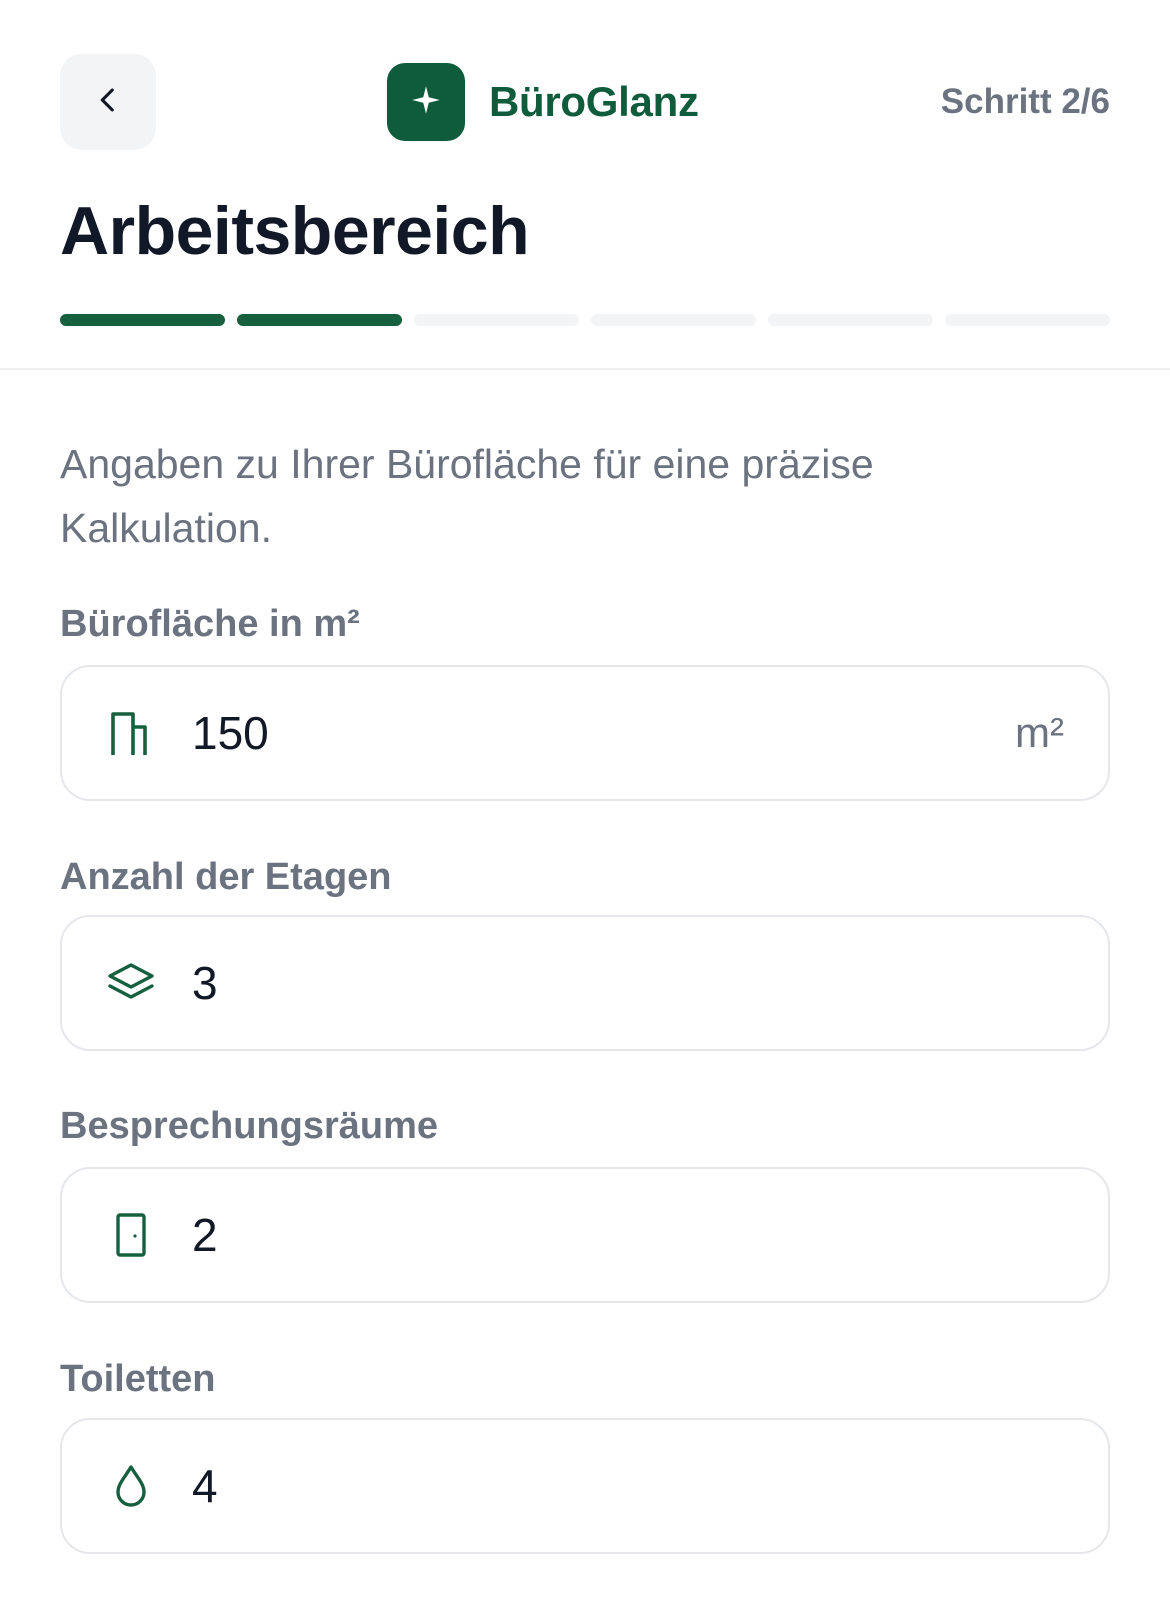 The image size is (1170, 1600). Describe the element at coordinates (249, 1126) in the screenshot. I see `meeting-rooms-label: Besprechungsräume` at that location.